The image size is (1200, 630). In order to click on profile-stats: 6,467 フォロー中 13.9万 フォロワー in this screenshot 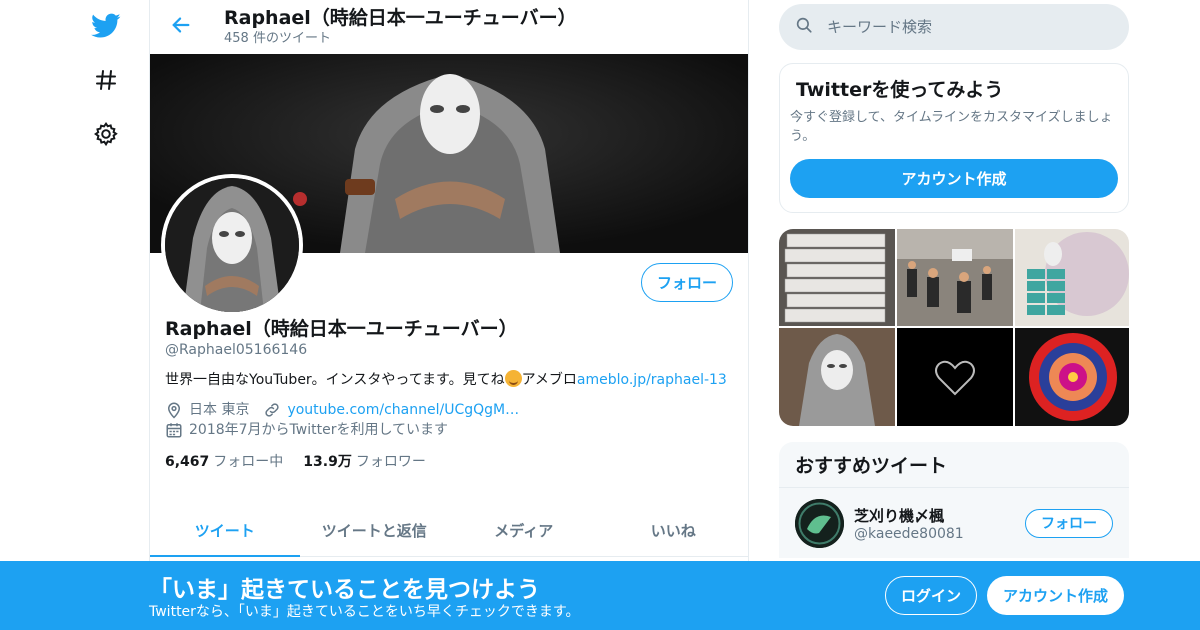, I will do `click(450, 461)`.